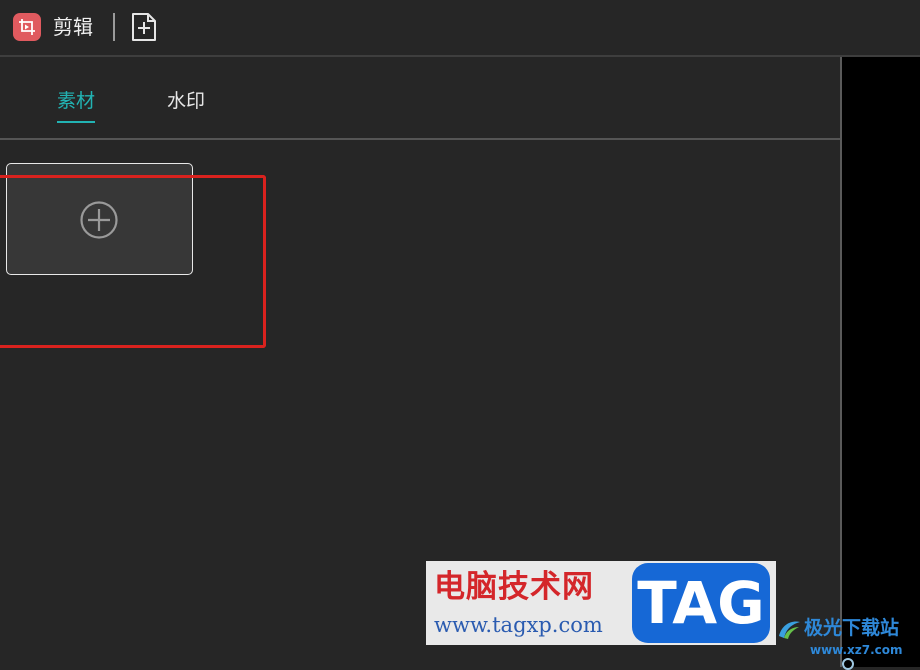 This screenshot has width=920, height=670. I want to click on tab-watermark: 水印, so click(186, 101).